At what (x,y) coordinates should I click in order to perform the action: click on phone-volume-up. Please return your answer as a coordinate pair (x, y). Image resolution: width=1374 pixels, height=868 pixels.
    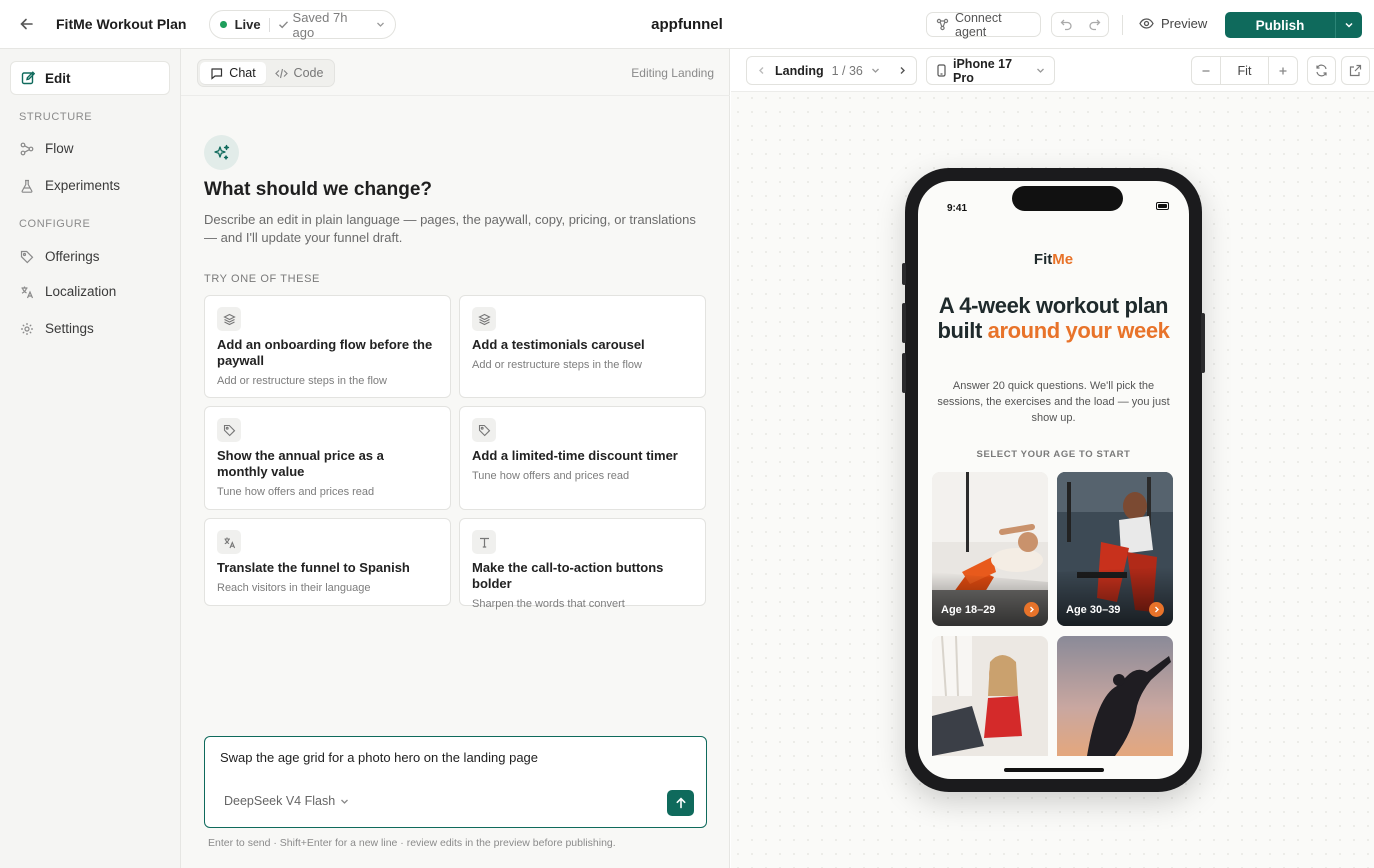
    Looking at the image, I should click on (904, 323).